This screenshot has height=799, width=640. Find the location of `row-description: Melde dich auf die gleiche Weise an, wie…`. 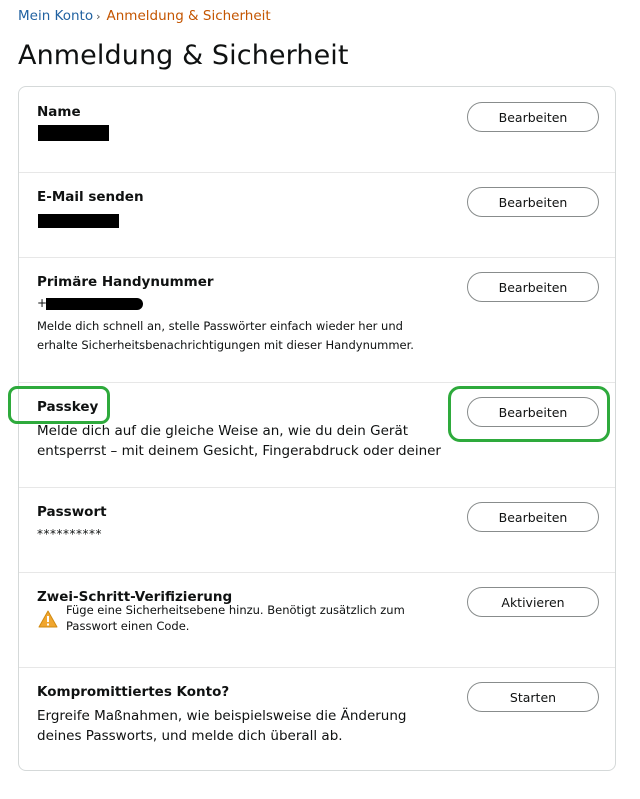

row-description: Melde dich auf die gleiche Weise an, wie… is located at coordinates (239, 441).